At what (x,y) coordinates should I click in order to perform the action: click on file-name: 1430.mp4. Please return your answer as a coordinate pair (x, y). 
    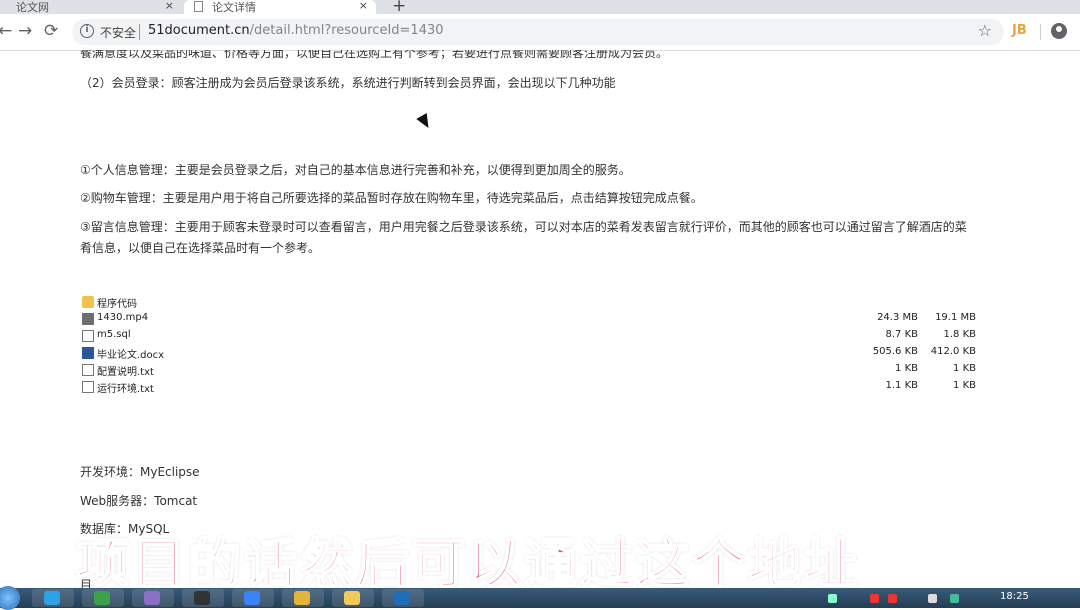
    Looking at the image, I should click on (123, 317).